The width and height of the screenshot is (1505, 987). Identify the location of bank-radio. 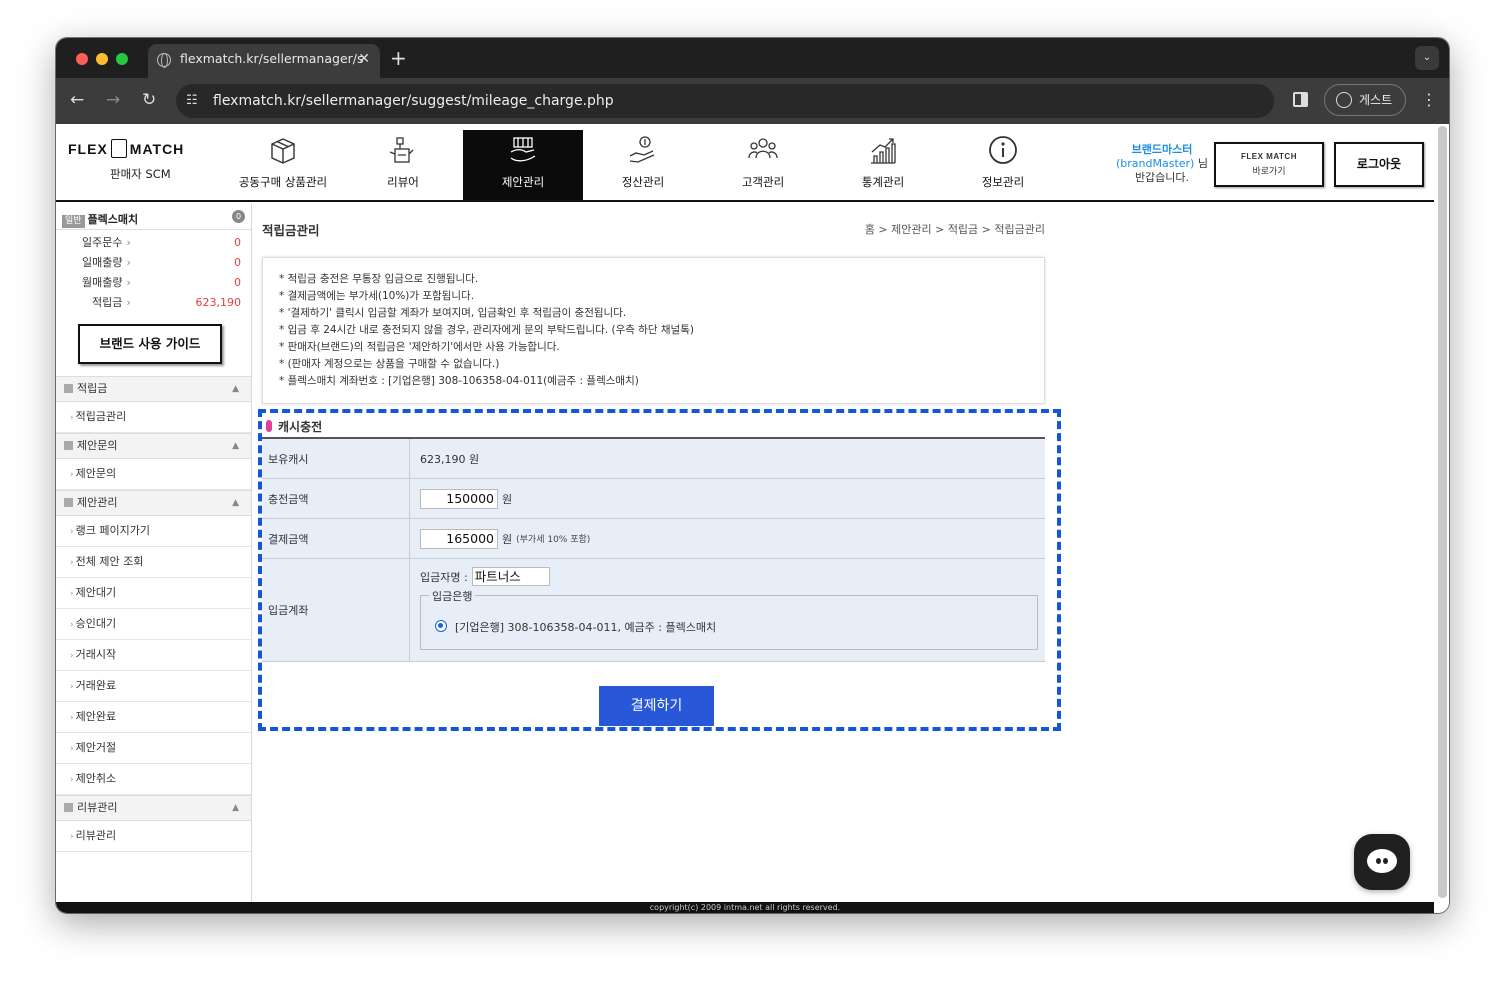
(441, 626).